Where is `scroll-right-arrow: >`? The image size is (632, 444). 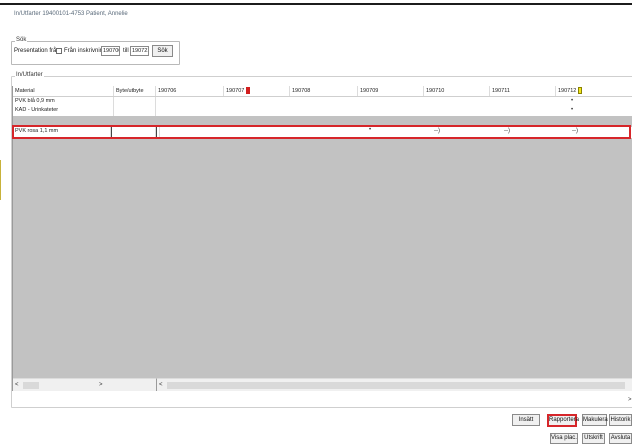 scroll-right-arrow: > is located at coordinates (101, 385).